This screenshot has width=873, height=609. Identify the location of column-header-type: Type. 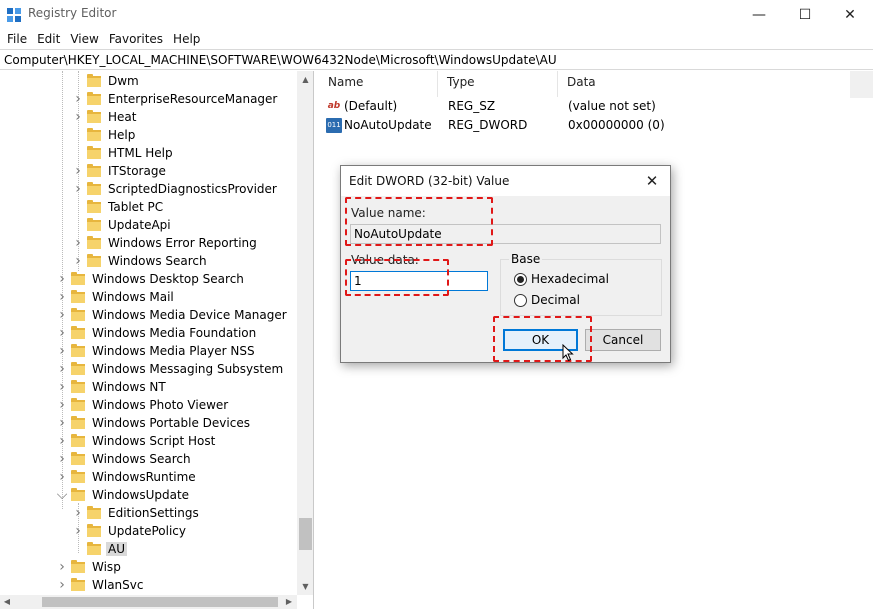
(461, 82).